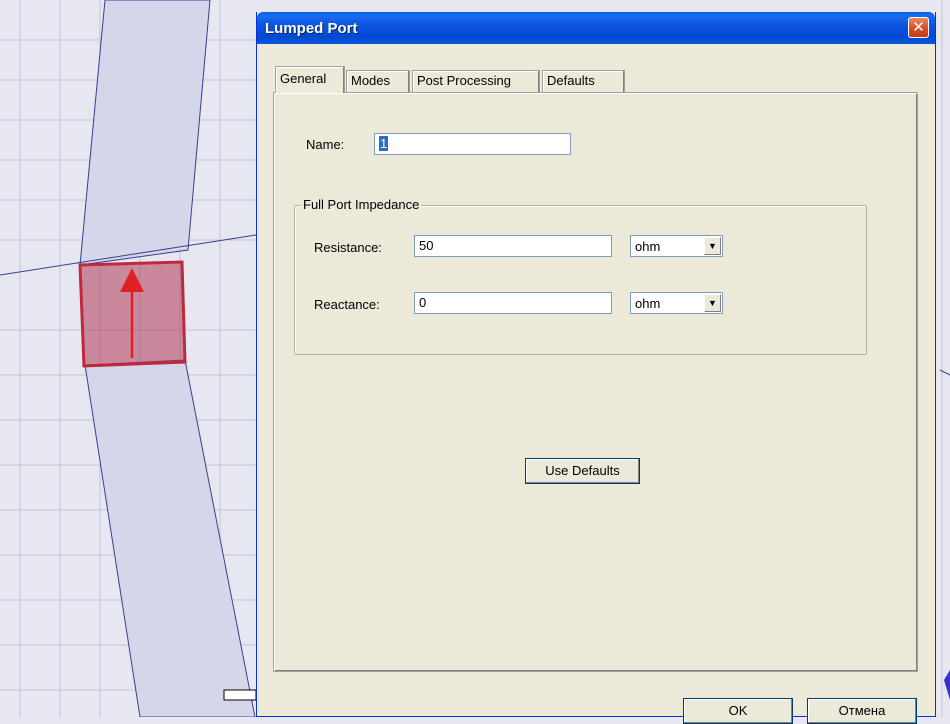 The width and height of the screenshot is (950, 724). What do you see at coordinates (240, 695) in the screenshot?
I see `status-indicator` at bounding box center [240, 695].